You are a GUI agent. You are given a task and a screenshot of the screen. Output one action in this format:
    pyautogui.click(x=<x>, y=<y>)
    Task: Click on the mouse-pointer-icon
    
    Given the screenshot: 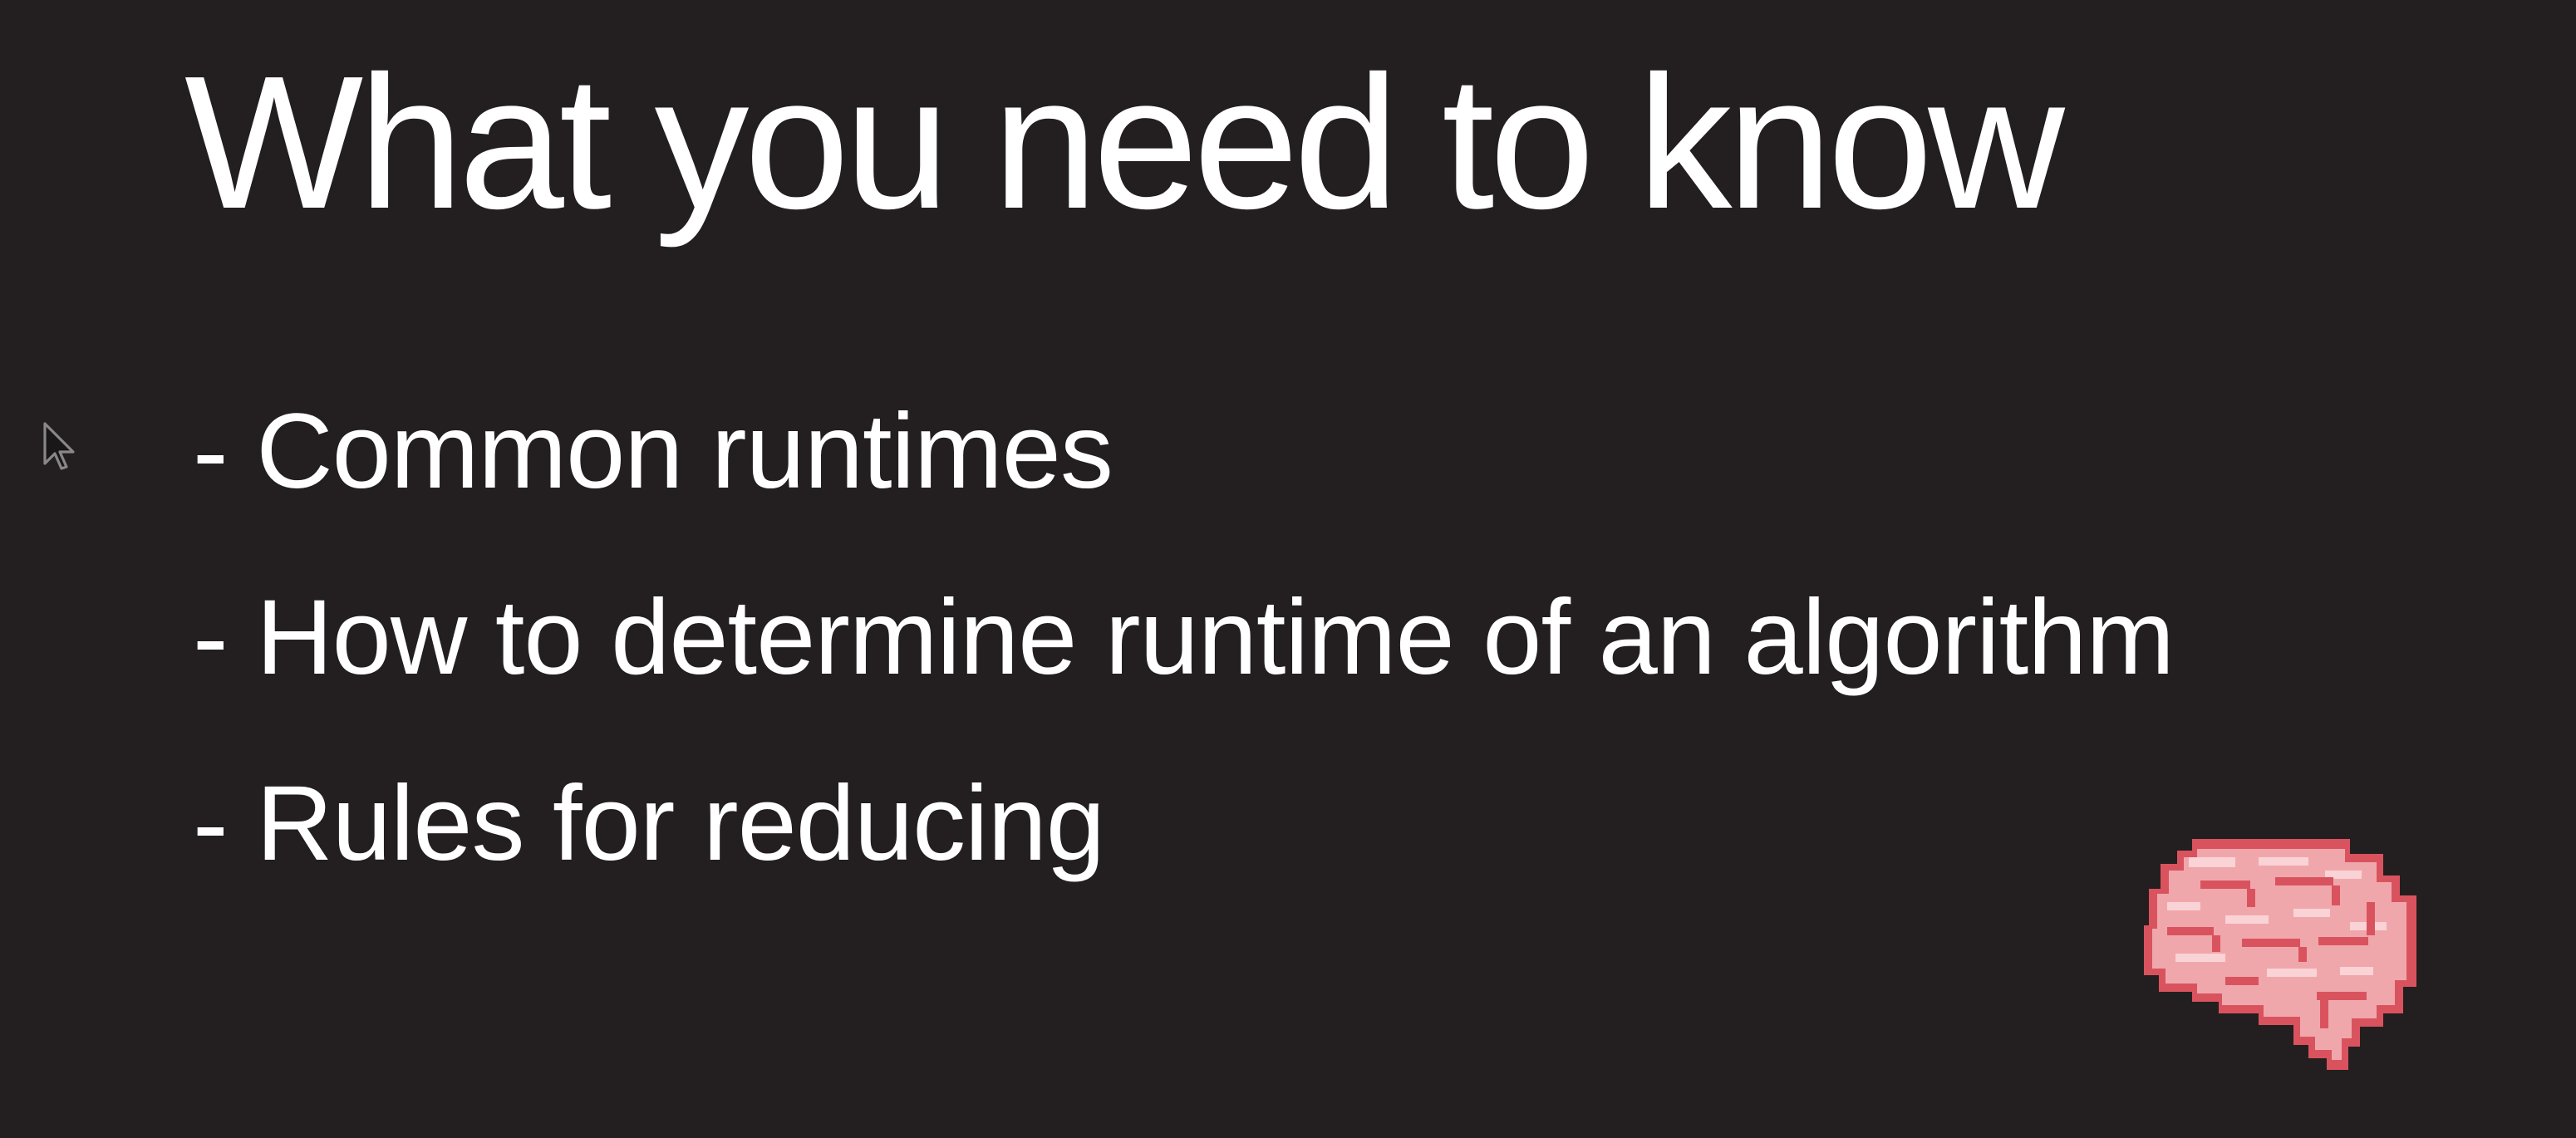 What is the action you would take?
    pyautogui.click(x=59, y=446)
    